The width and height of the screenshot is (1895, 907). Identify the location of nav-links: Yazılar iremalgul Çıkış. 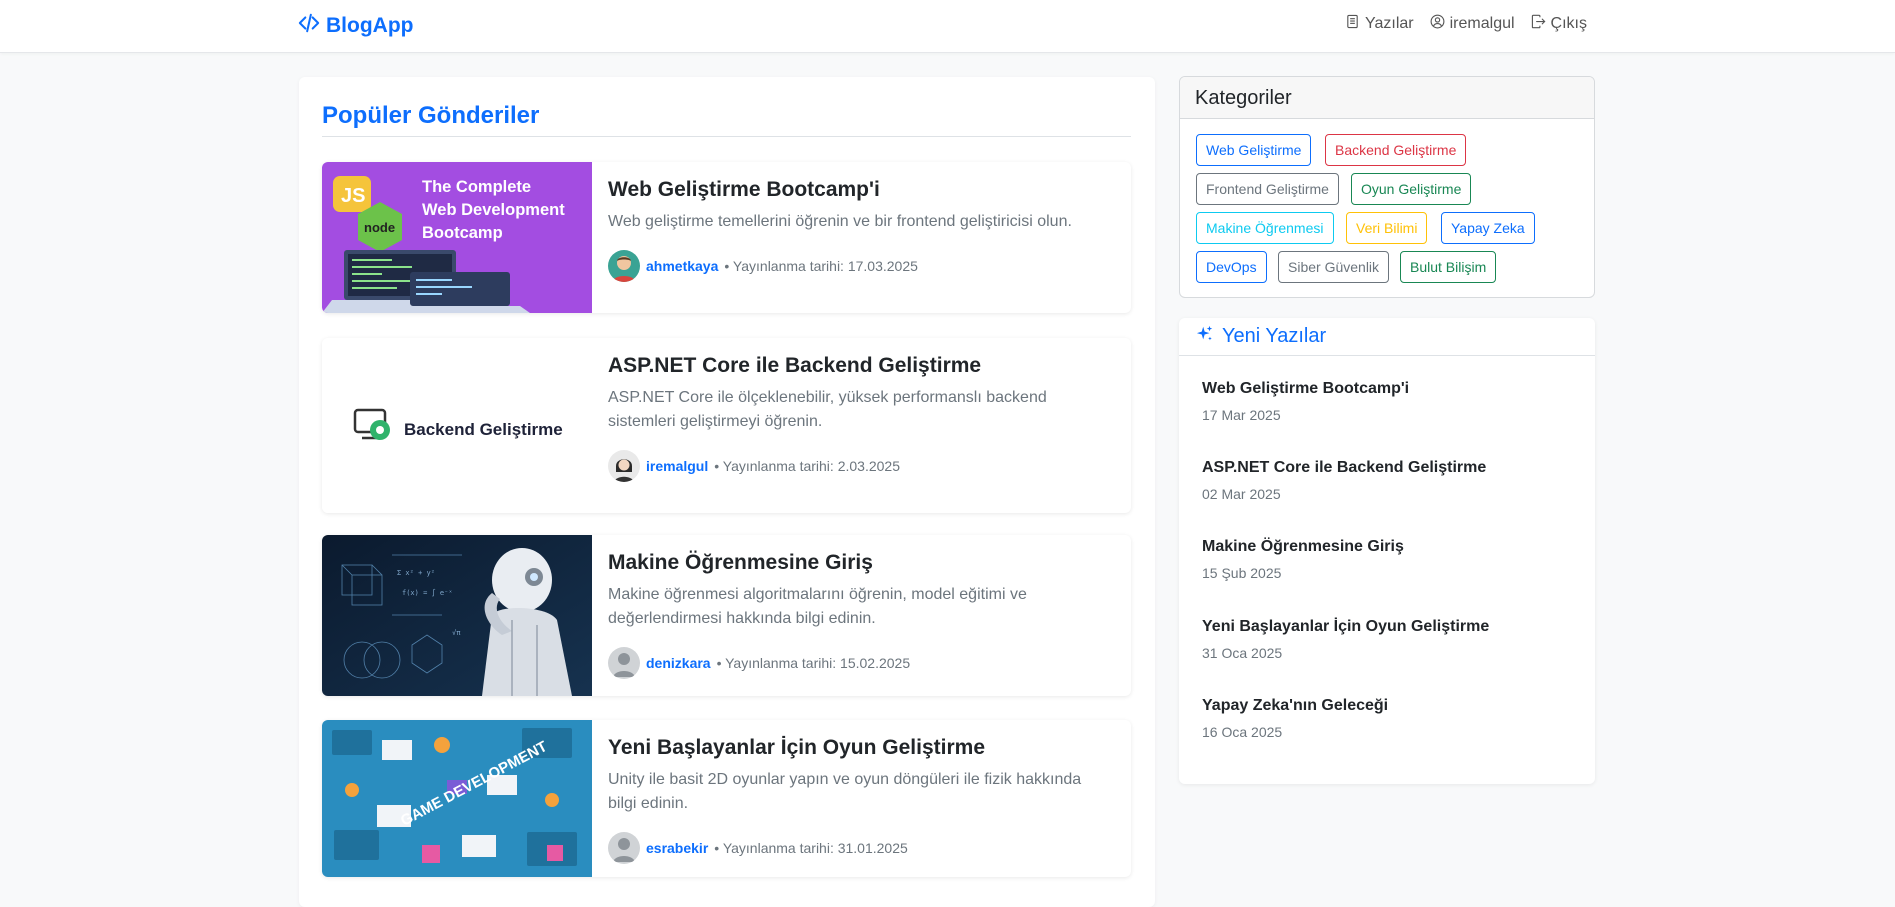
(1466, 24).